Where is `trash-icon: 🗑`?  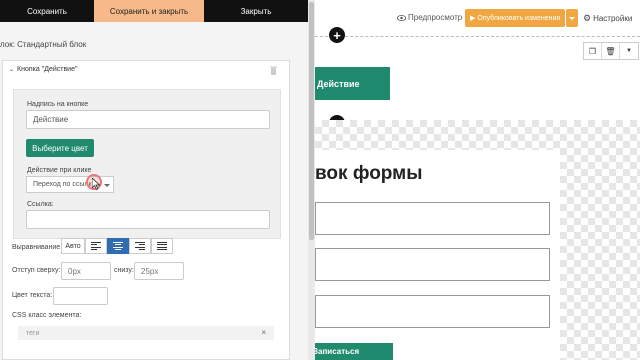 trash-icon: 🗑 is located at coordinates (611, 51).